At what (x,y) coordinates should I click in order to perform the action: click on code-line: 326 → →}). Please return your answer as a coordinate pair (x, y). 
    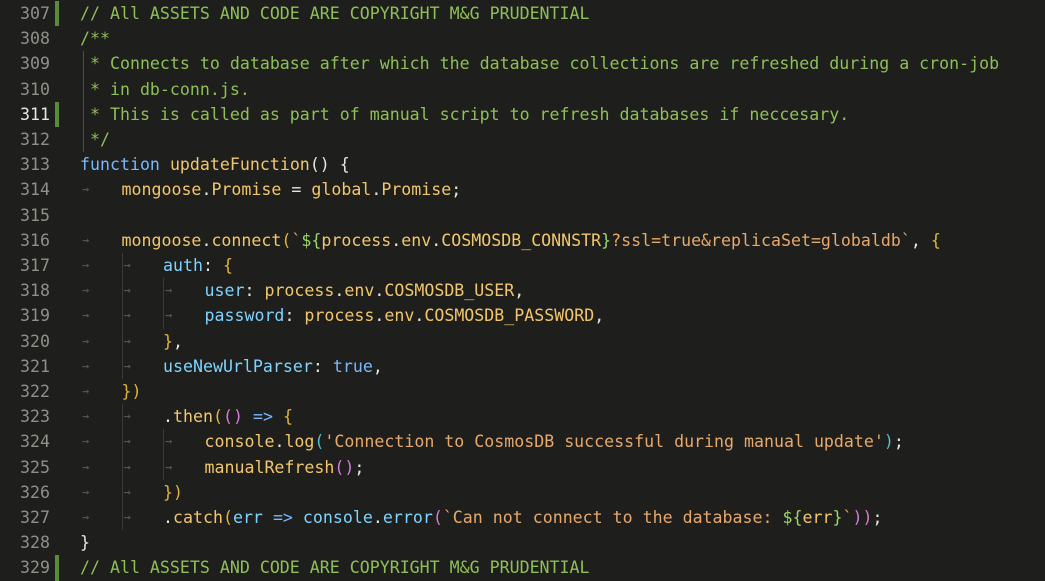
    Looking at the image, I should click on (522, 492).